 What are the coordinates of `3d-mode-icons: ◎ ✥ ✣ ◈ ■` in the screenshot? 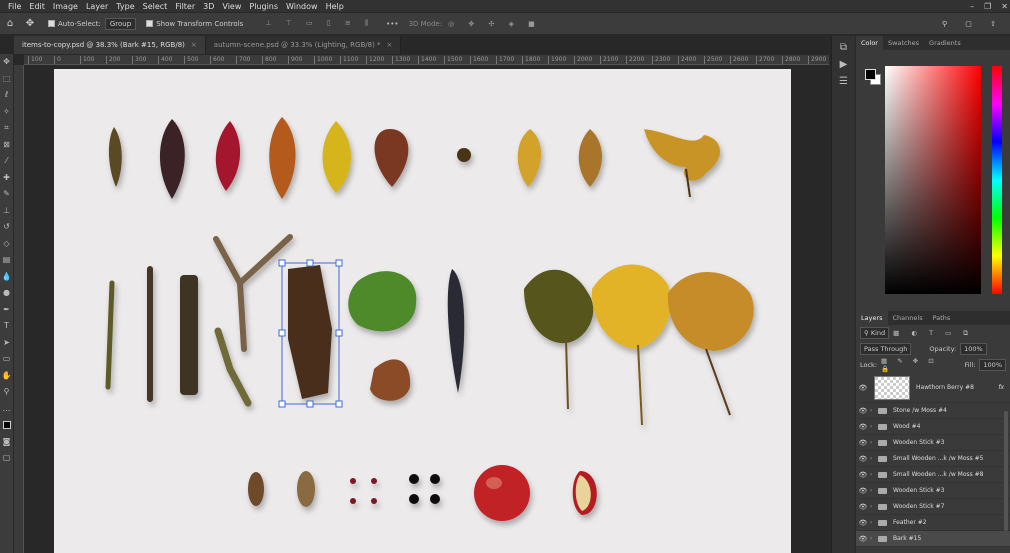 It's located at (494, 24).